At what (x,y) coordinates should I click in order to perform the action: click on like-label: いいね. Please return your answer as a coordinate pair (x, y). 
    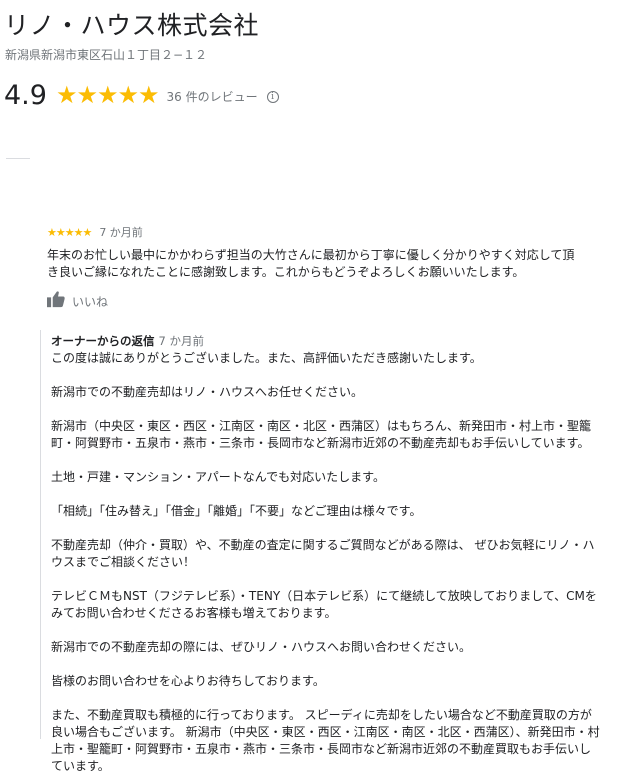
    Looking at the image, I should click on (90, 301).